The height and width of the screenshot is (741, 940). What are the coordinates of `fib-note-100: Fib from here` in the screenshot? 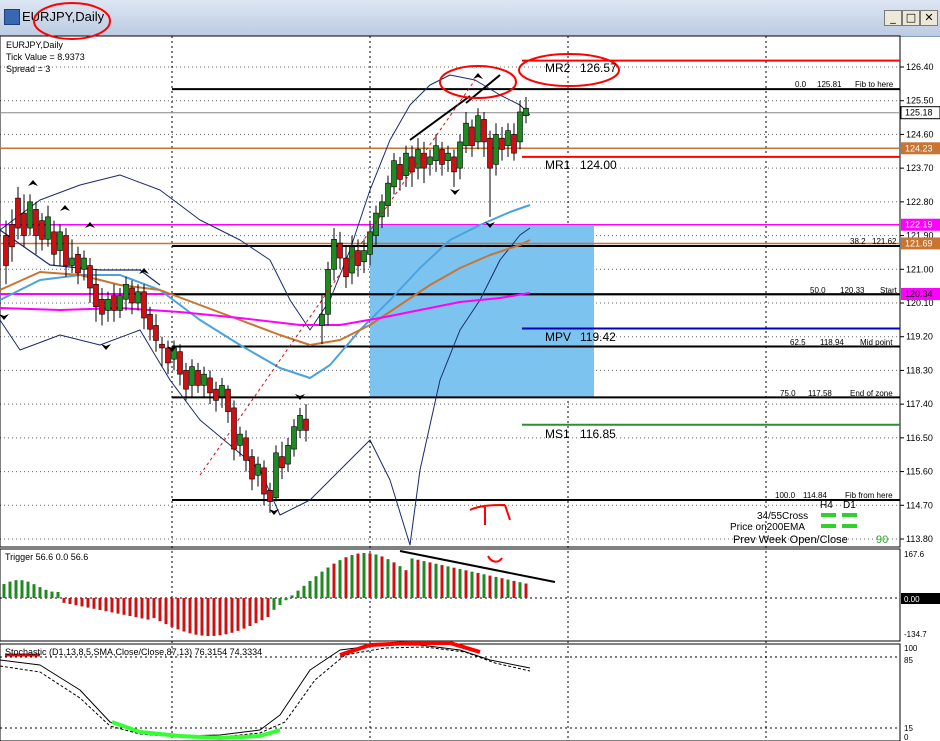 It's located at (869, 495).